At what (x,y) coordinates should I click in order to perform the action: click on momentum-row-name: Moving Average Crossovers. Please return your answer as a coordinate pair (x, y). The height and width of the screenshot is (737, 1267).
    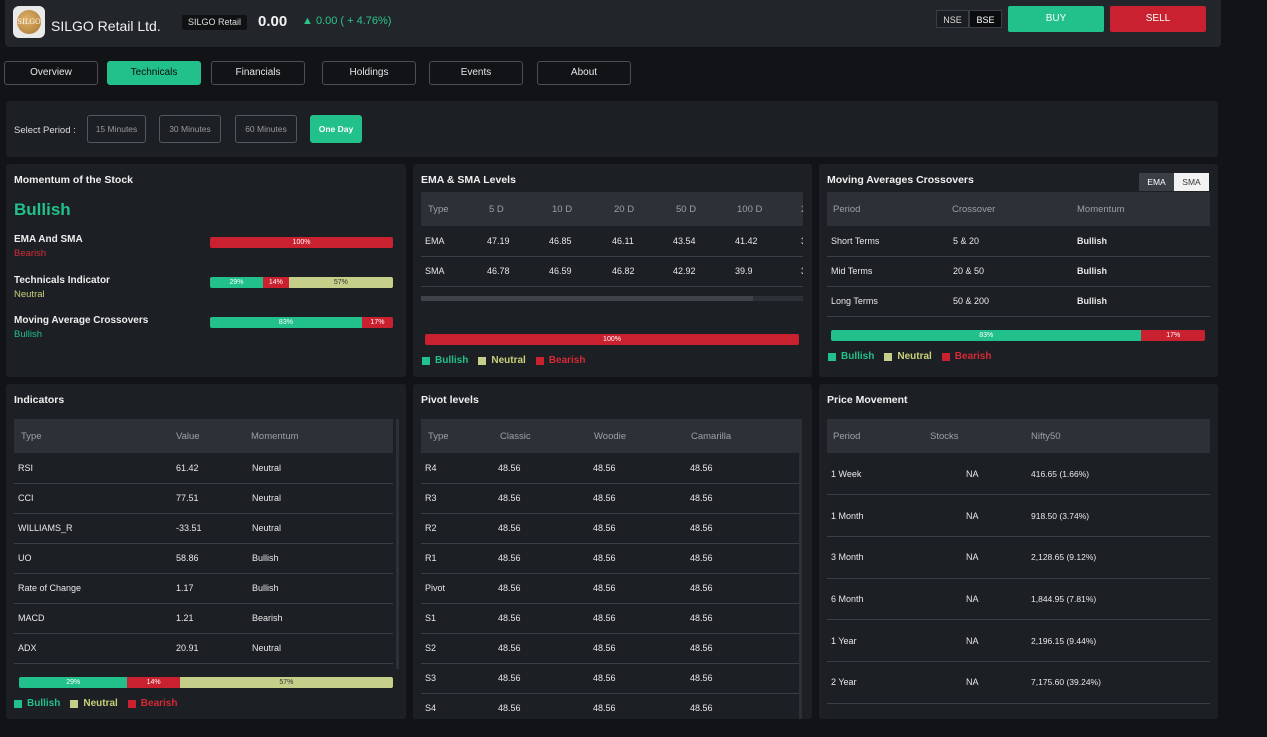
    Looking at the image, I should click on (81, 320).